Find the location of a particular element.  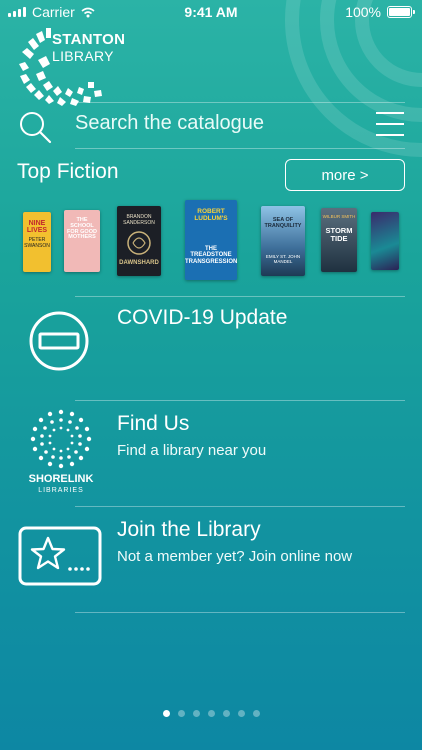

more-button: more > is located at coordinates (345, 175).